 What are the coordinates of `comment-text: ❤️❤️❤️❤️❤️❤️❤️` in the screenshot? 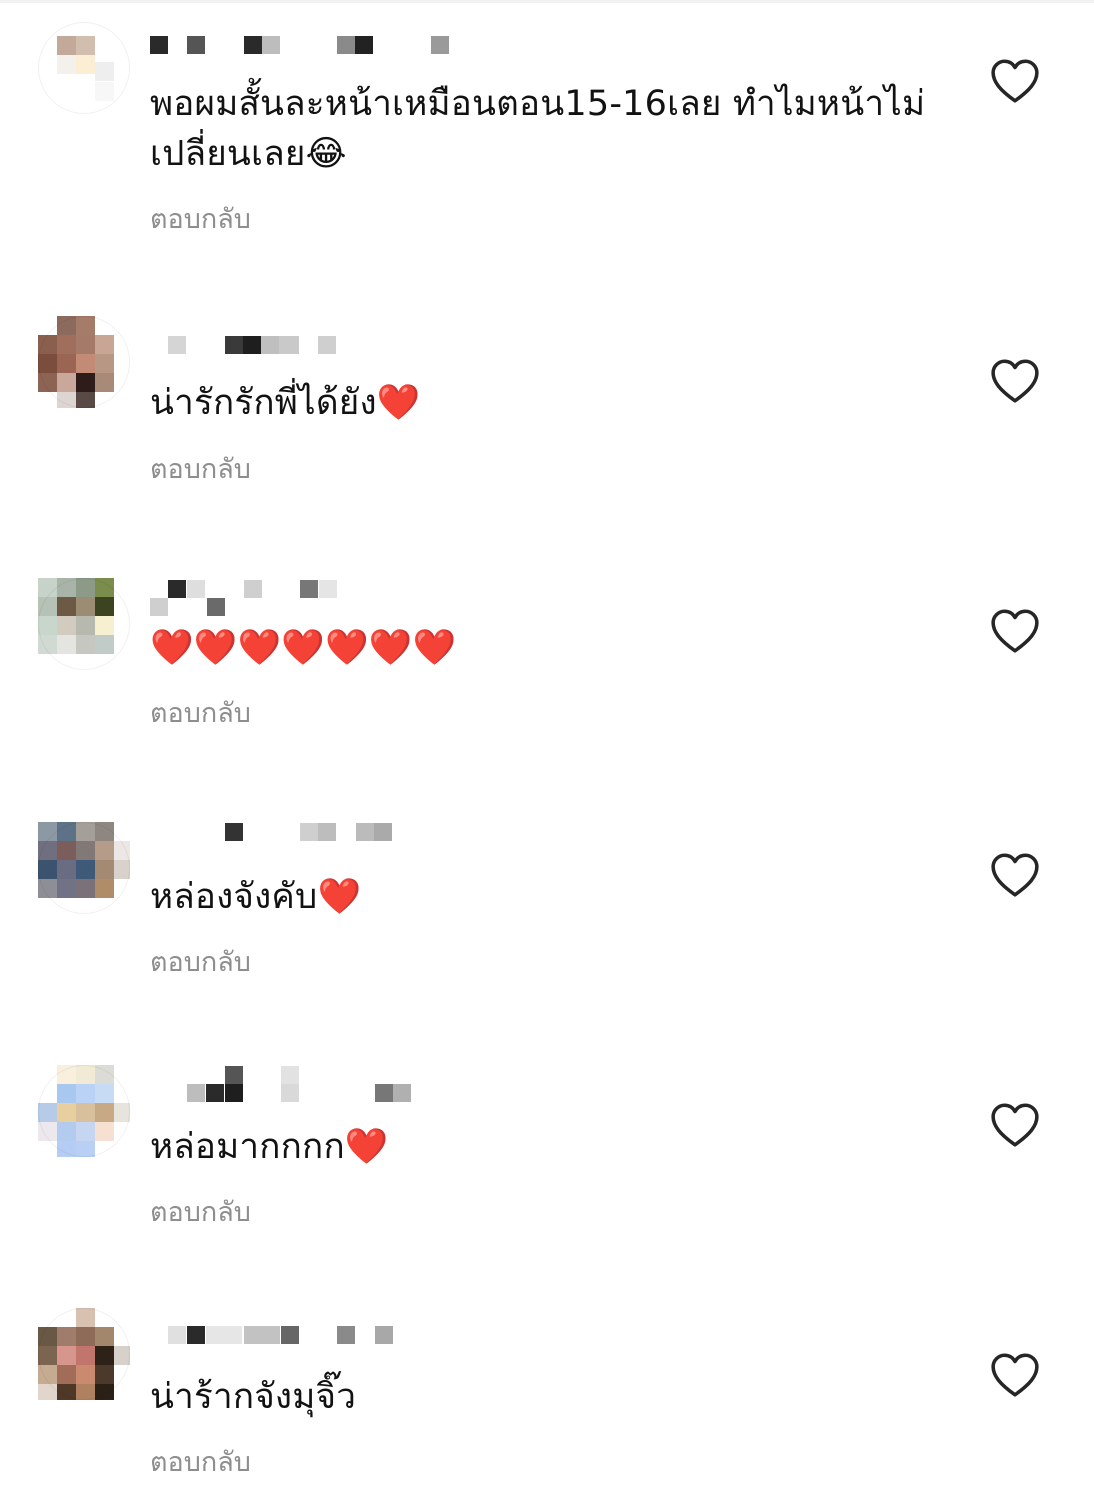 It's located at (303, 648).